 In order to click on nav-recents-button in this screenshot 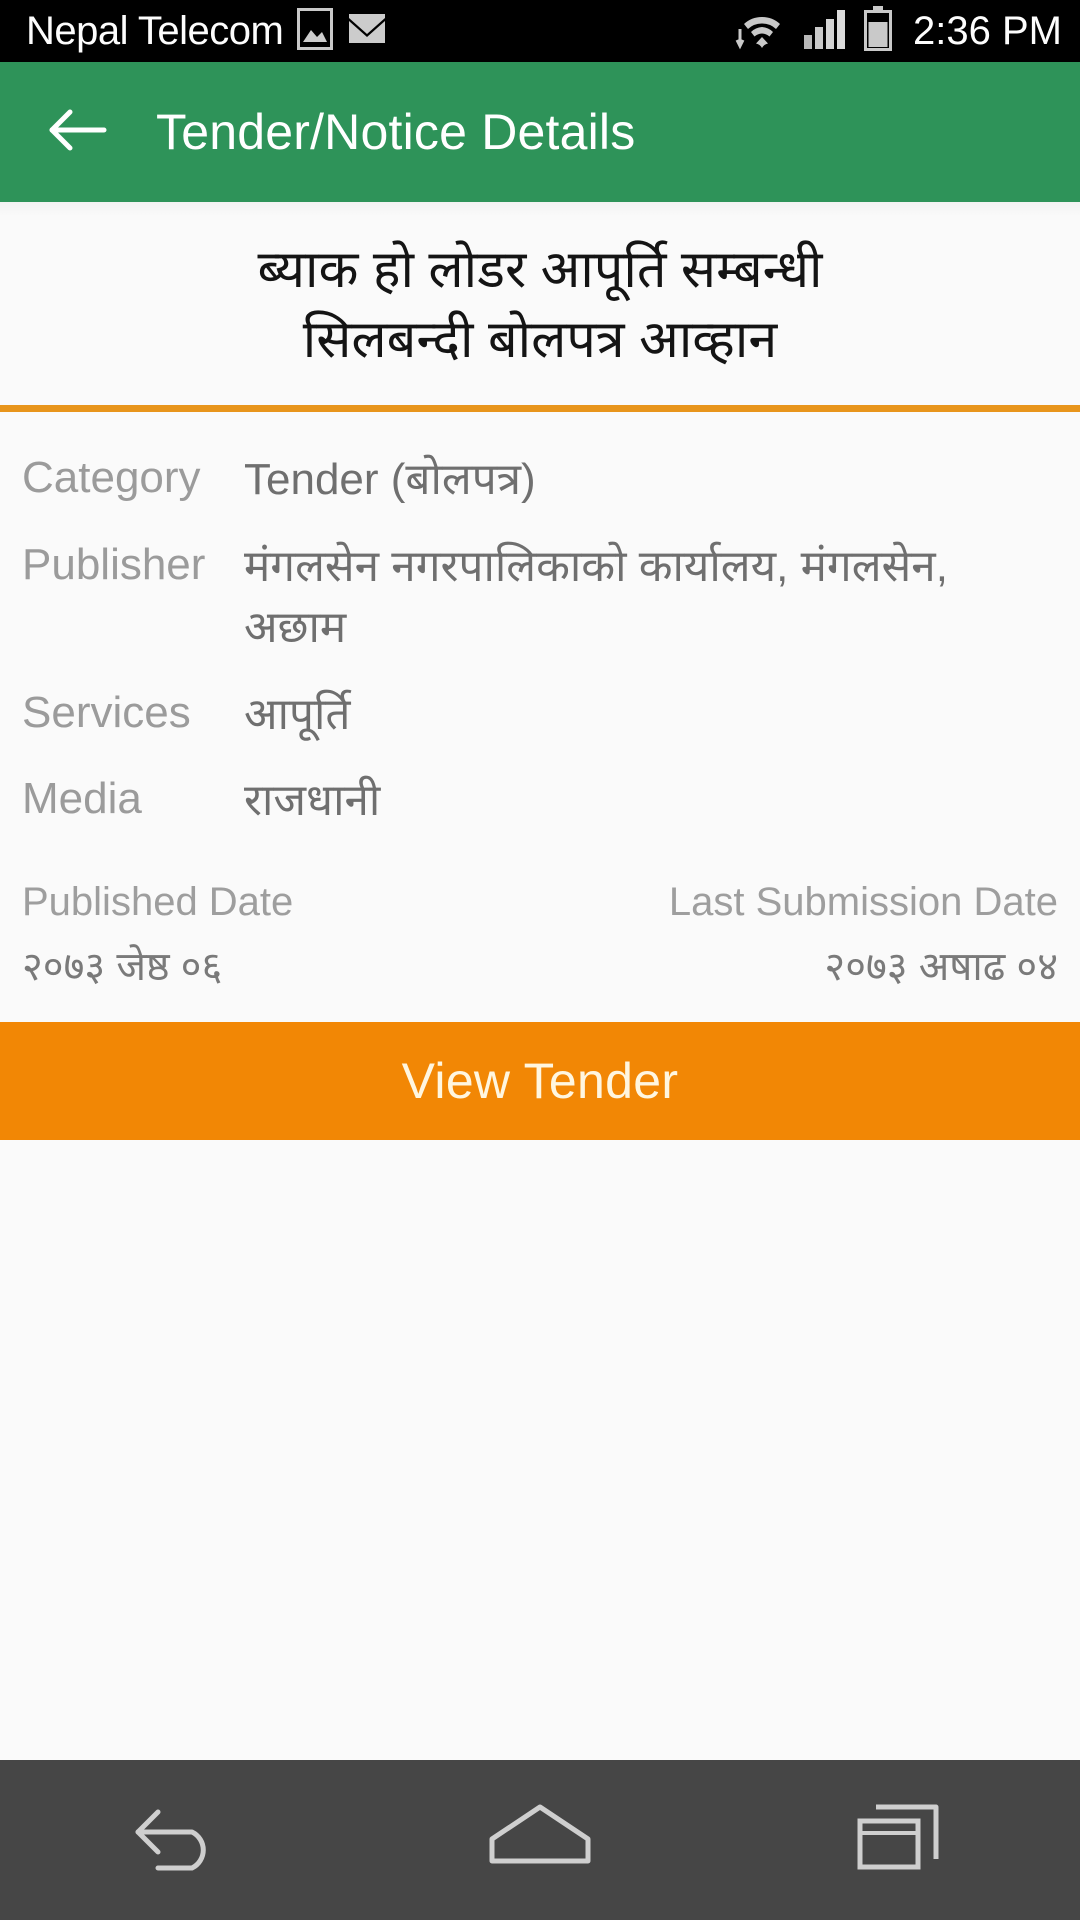, I will do `click(900, 1840)`.